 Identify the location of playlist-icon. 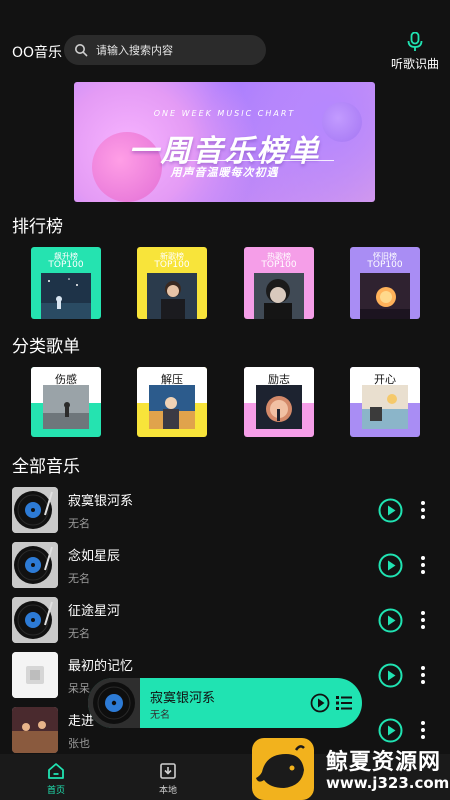
(344, 703).